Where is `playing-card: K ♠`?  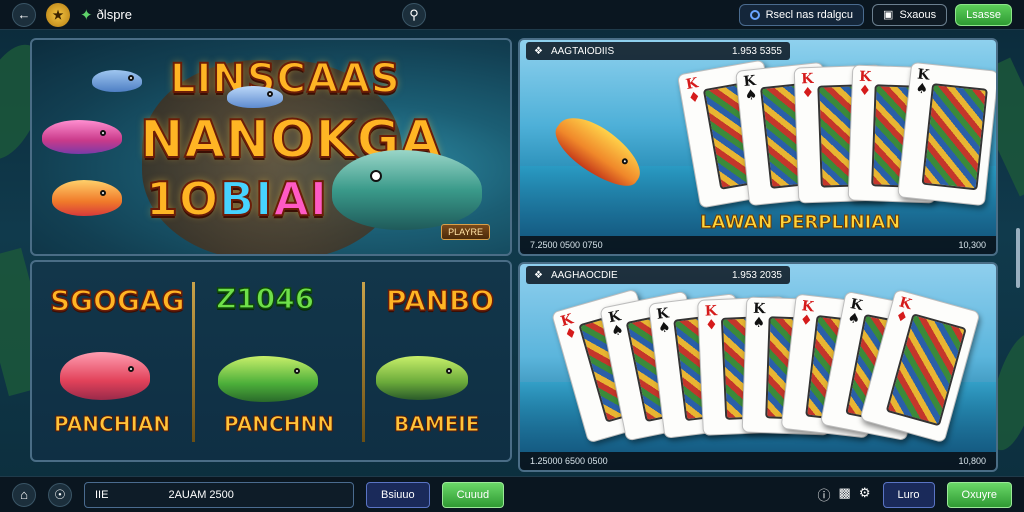
playing-card: K ♠ is located at coordinates (946, 134).